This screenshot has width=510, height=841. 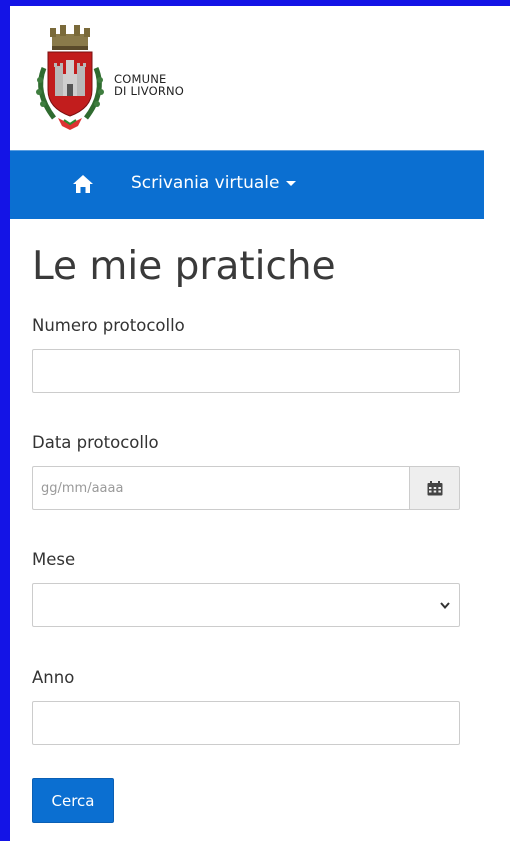 What do you see at coordinates (70, 77) in the screenshot?
I see `coat-of-arms-icon` at bounding box center [70, 77].